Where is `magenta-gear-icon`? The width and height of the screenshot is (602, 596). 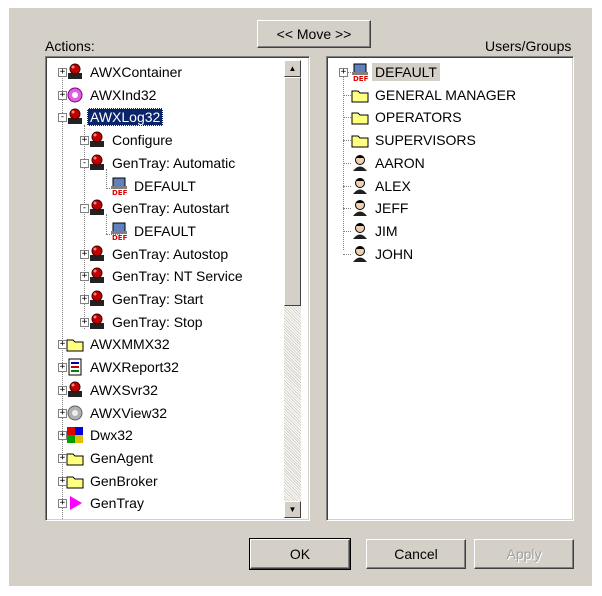 magenta-gear-icon is located at coordinates (75, 95).